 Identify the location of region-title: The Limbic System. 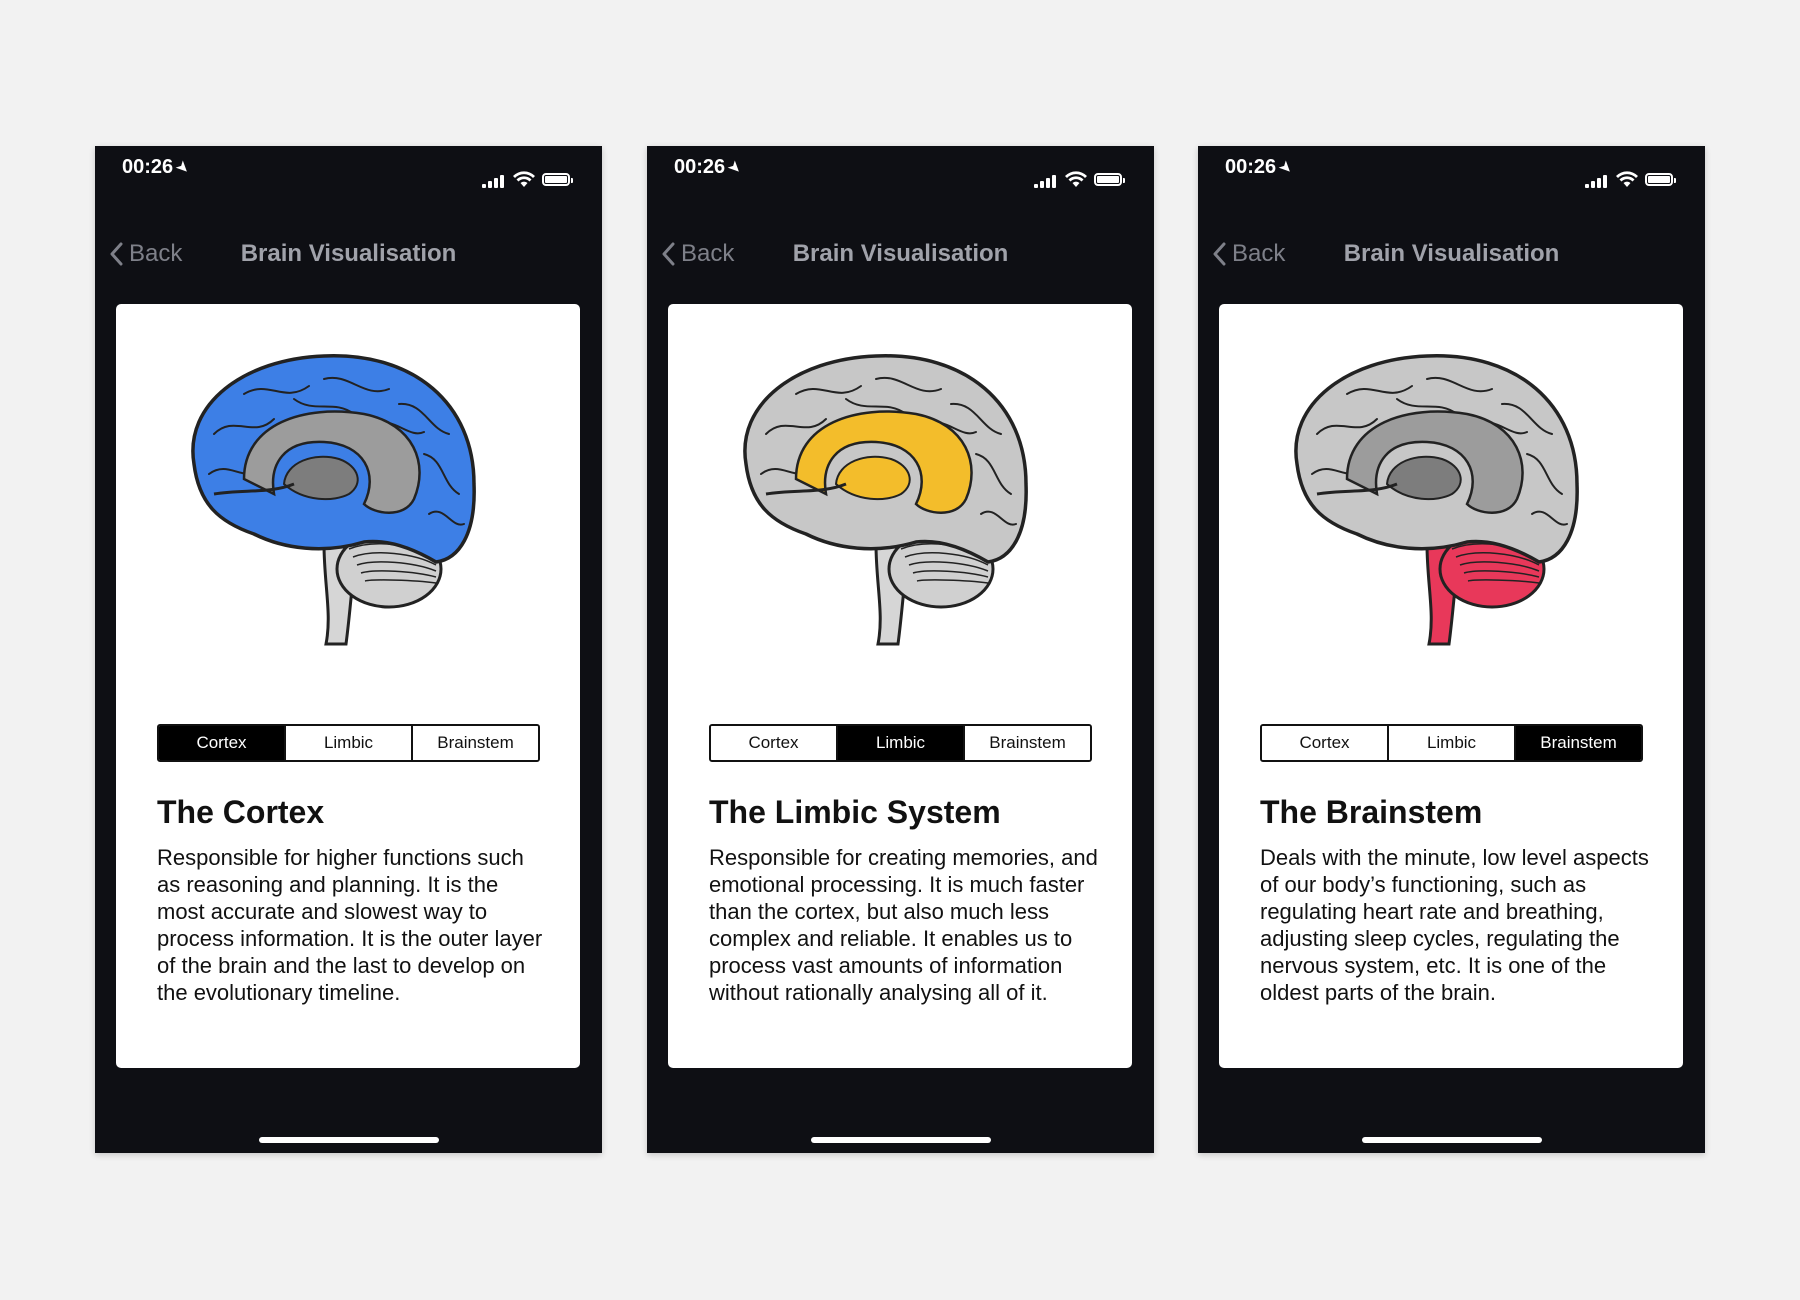
(855, 812).